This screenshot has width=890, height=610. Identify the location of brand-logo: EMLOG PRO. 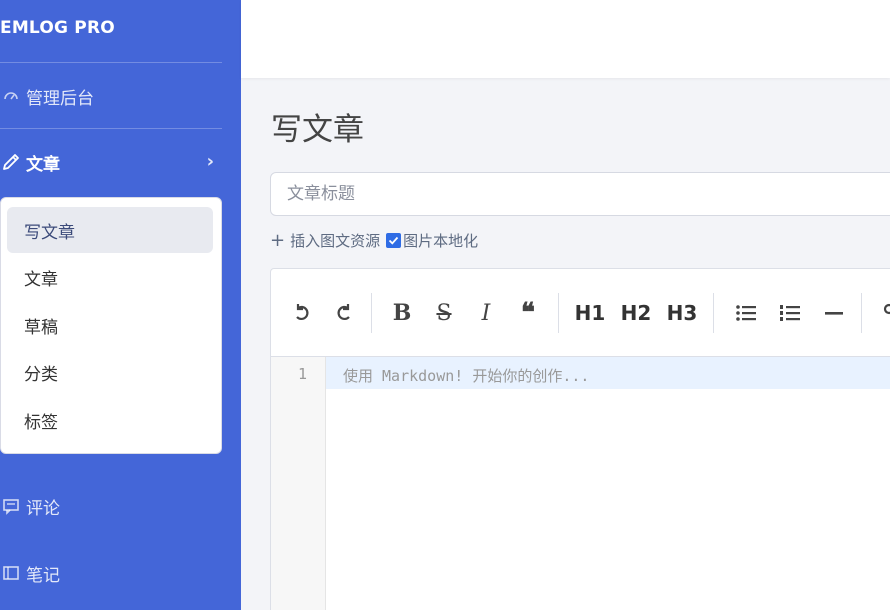
(57, 28).